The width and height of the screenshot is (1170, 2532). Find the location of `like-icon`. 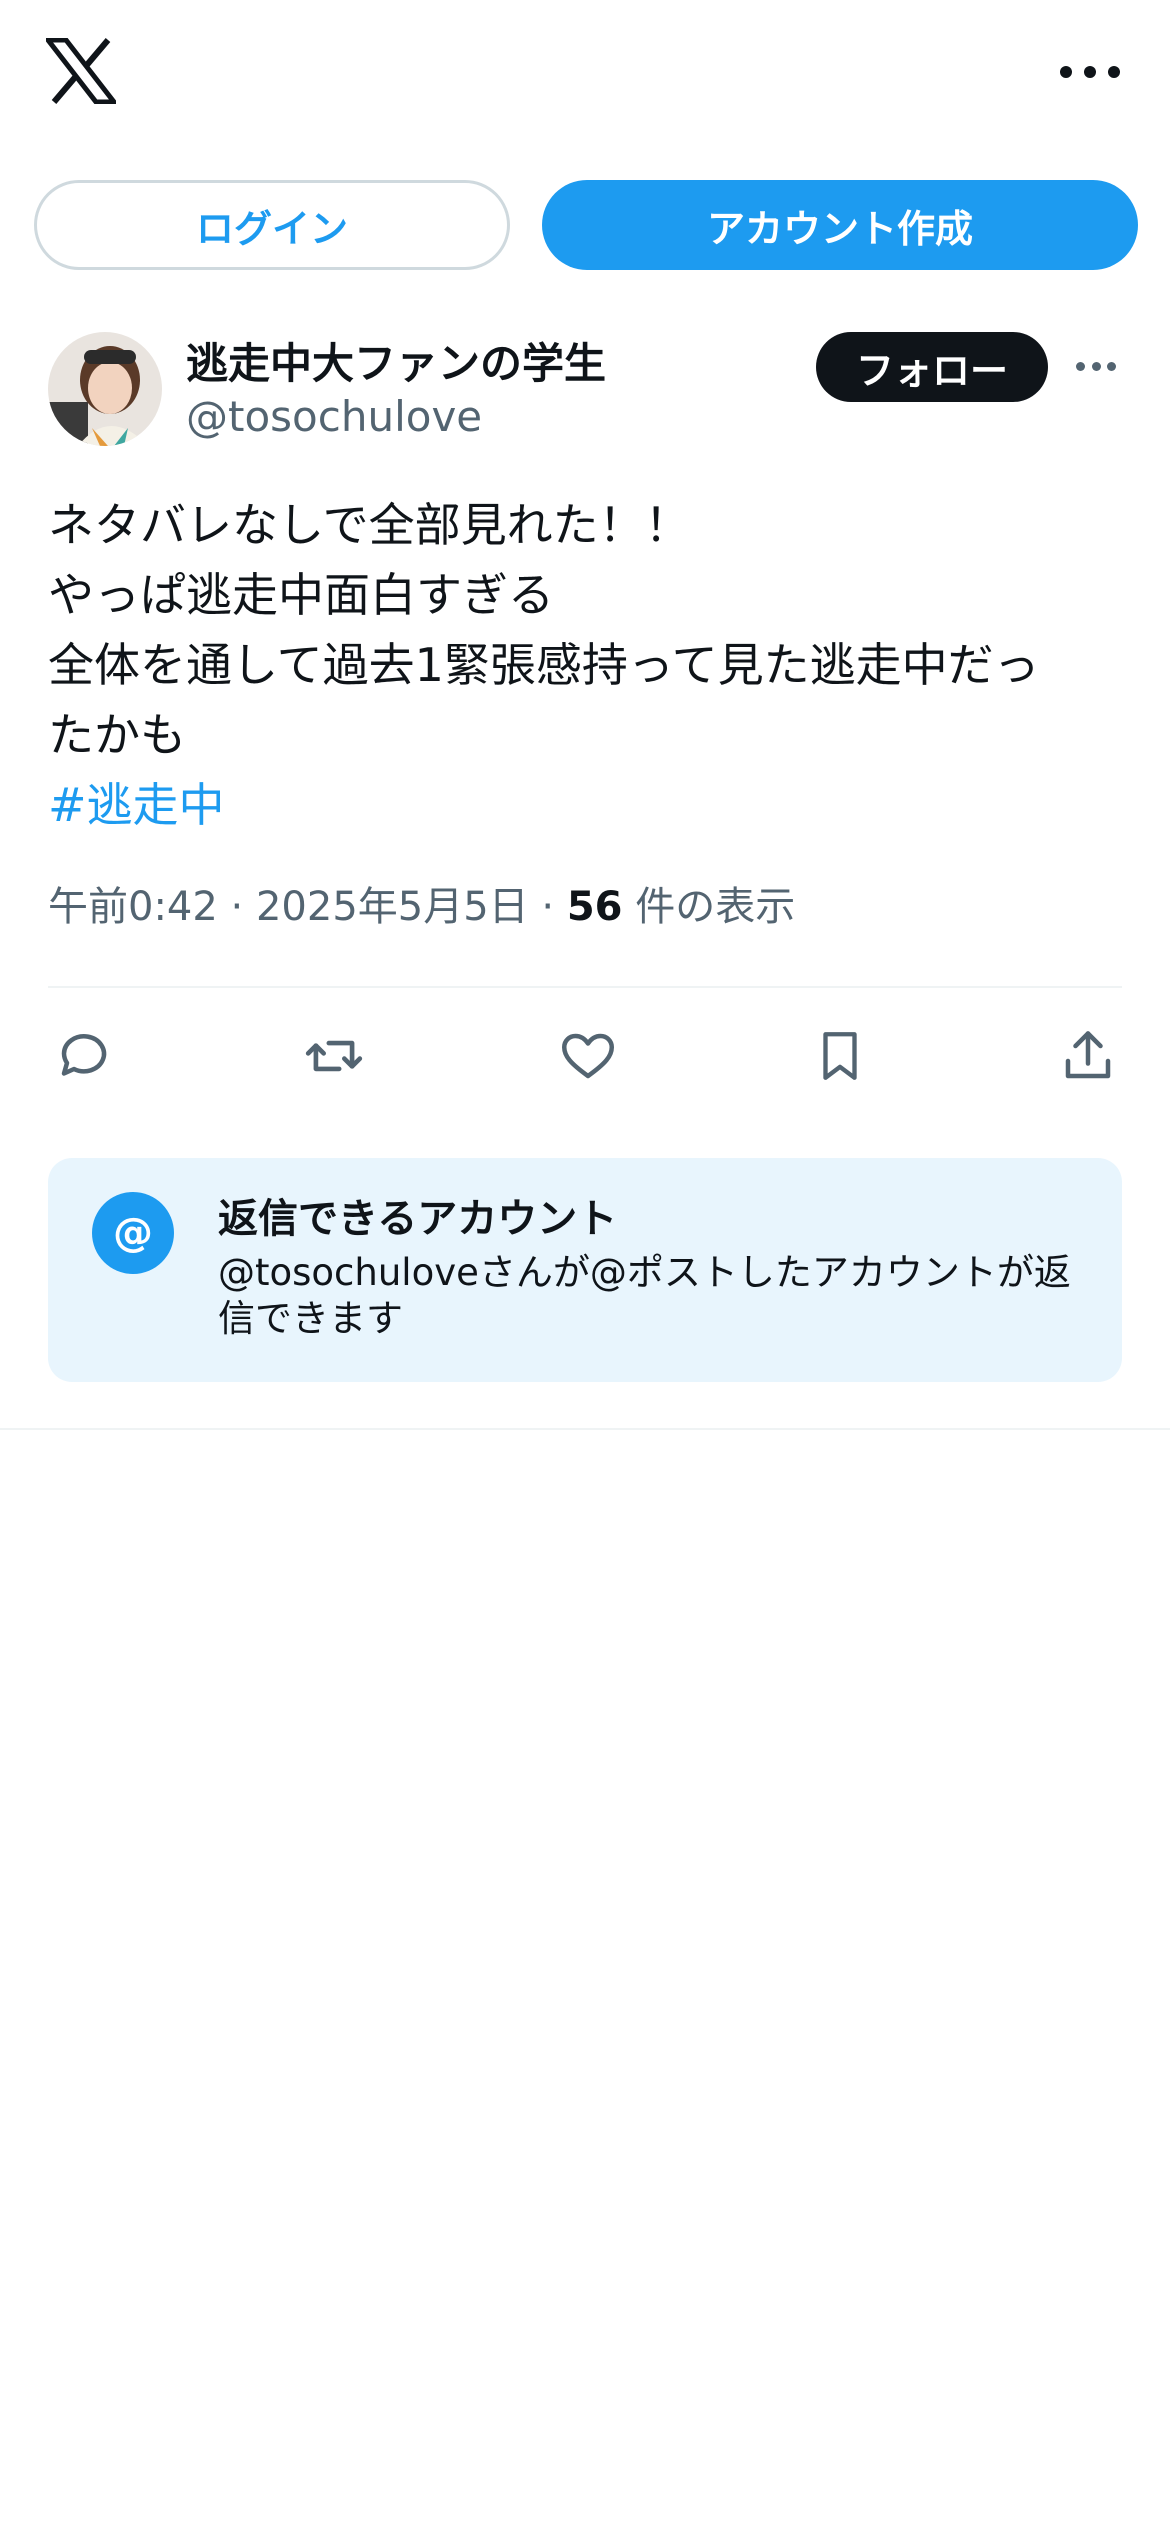

like-icon is located at coordinates (588, 1056).